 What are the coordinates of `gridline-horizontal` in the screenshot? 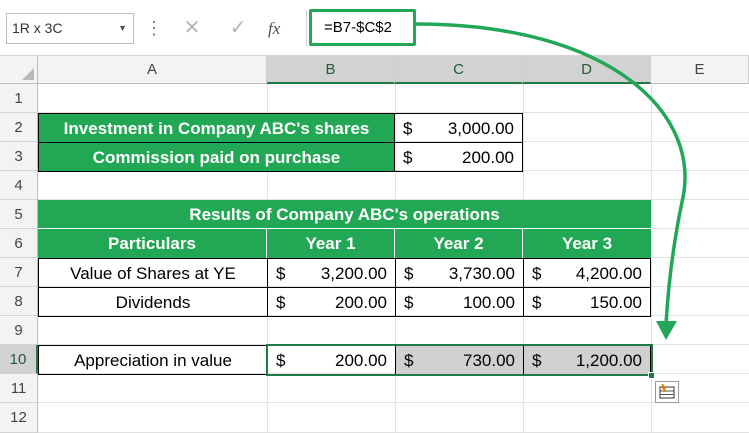 It's located at (393, 402).